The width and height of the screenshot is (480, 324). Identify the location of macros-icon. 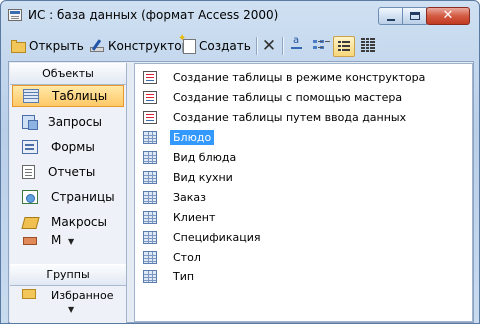
(30, 222).